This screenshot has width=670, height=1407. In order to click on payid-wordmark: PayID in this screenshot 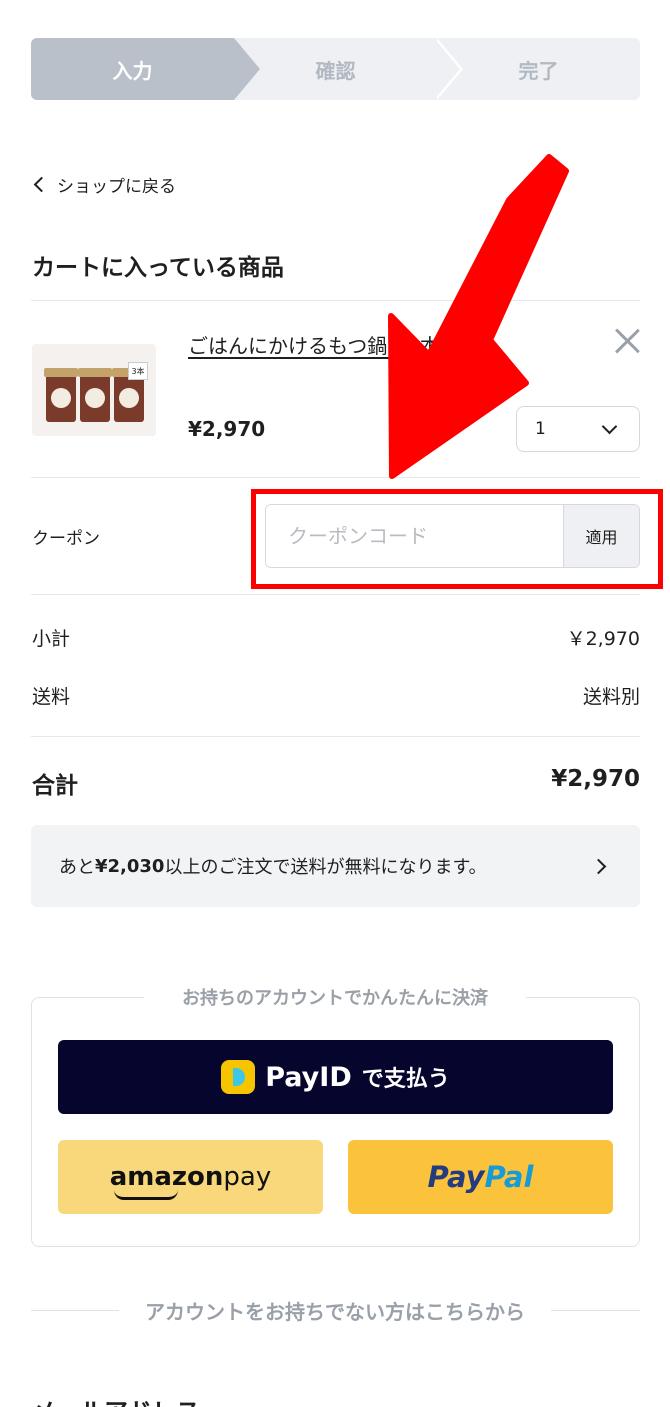, I will do `click(308, 1077)`.